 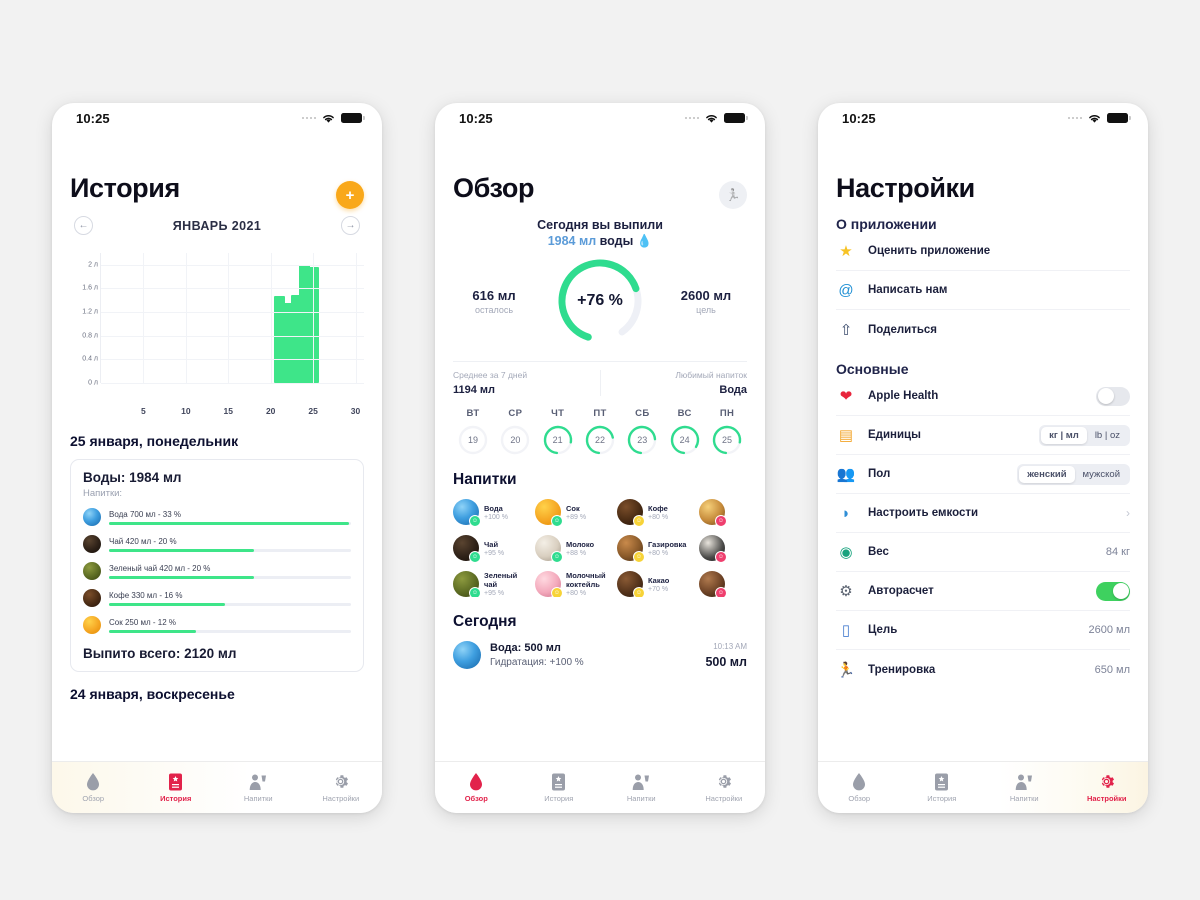 What do you see at coordinates (883, 630) in the screenshot?
I see `settings-row-label: Цель` at bounding box center [883, 630].